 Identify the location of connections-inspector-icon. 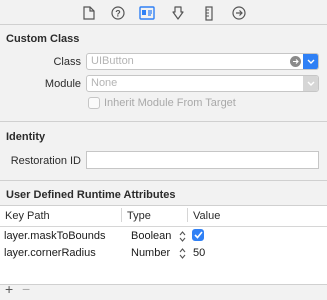
(239, 13).